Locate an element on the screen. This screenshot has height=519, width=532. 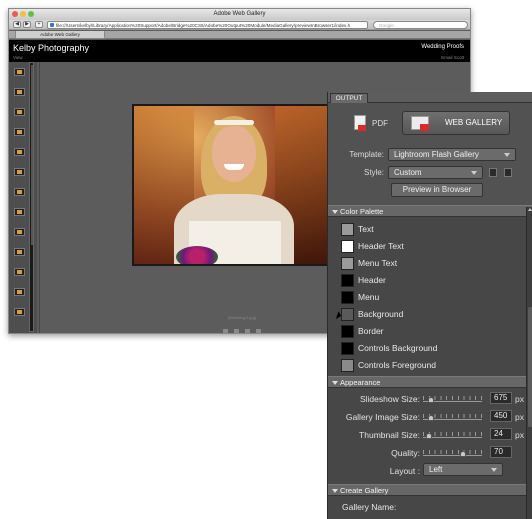
color-row-border: Border is located at coordinates (430, 331).